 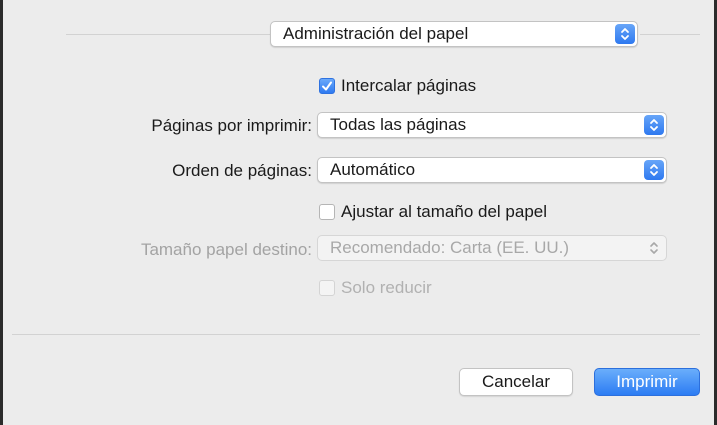 What do you see at coordinates (386, 287) in the screenshot?
I see `scale-down-only-label: Solo reducir` at bounding box center [386, 287].